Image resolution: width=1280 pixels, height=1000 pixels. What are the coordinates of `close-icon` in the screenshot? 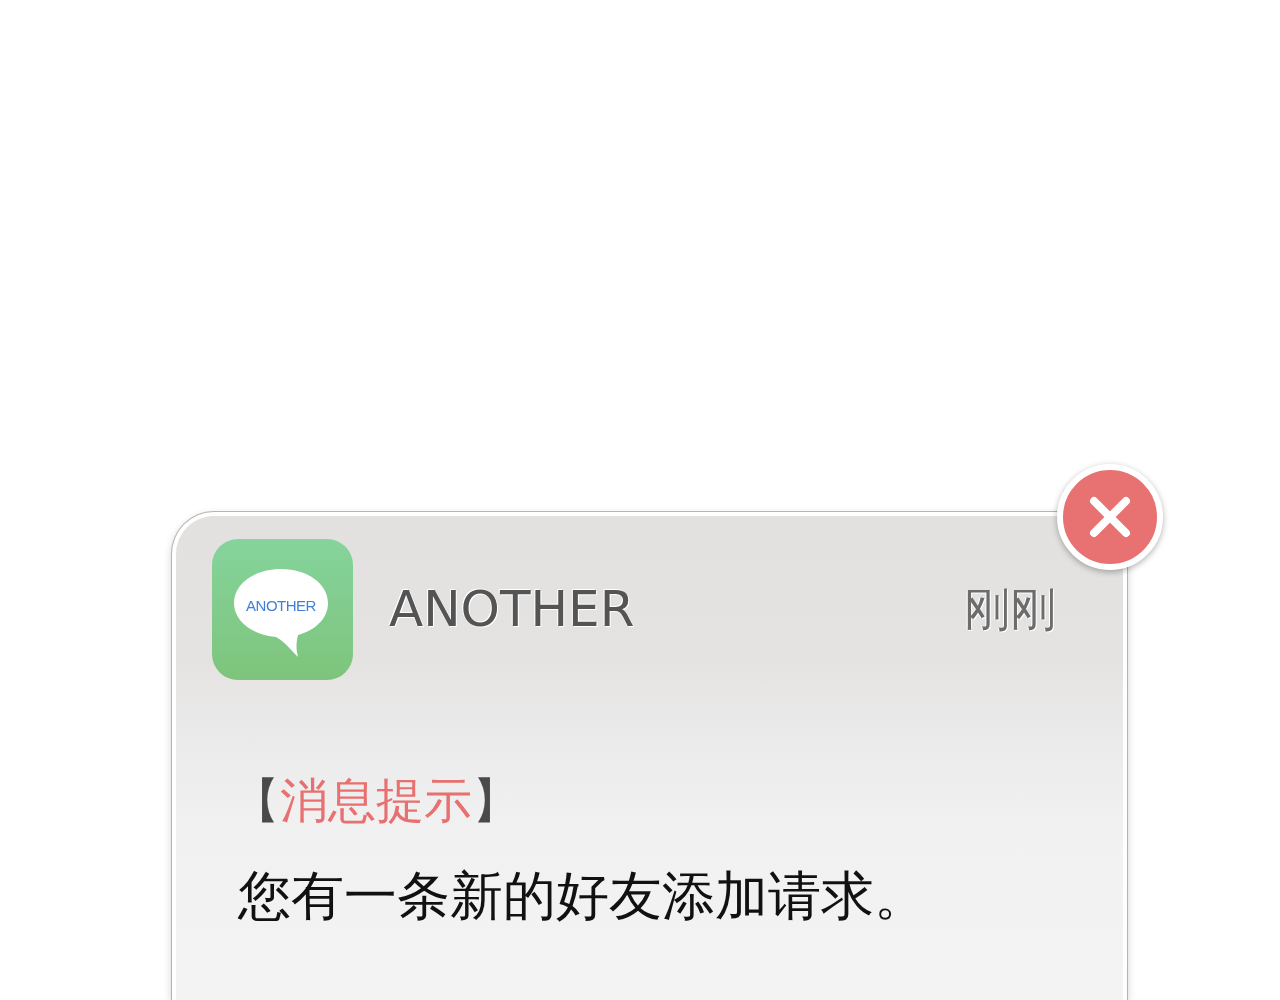 It's located at (1110, 517).